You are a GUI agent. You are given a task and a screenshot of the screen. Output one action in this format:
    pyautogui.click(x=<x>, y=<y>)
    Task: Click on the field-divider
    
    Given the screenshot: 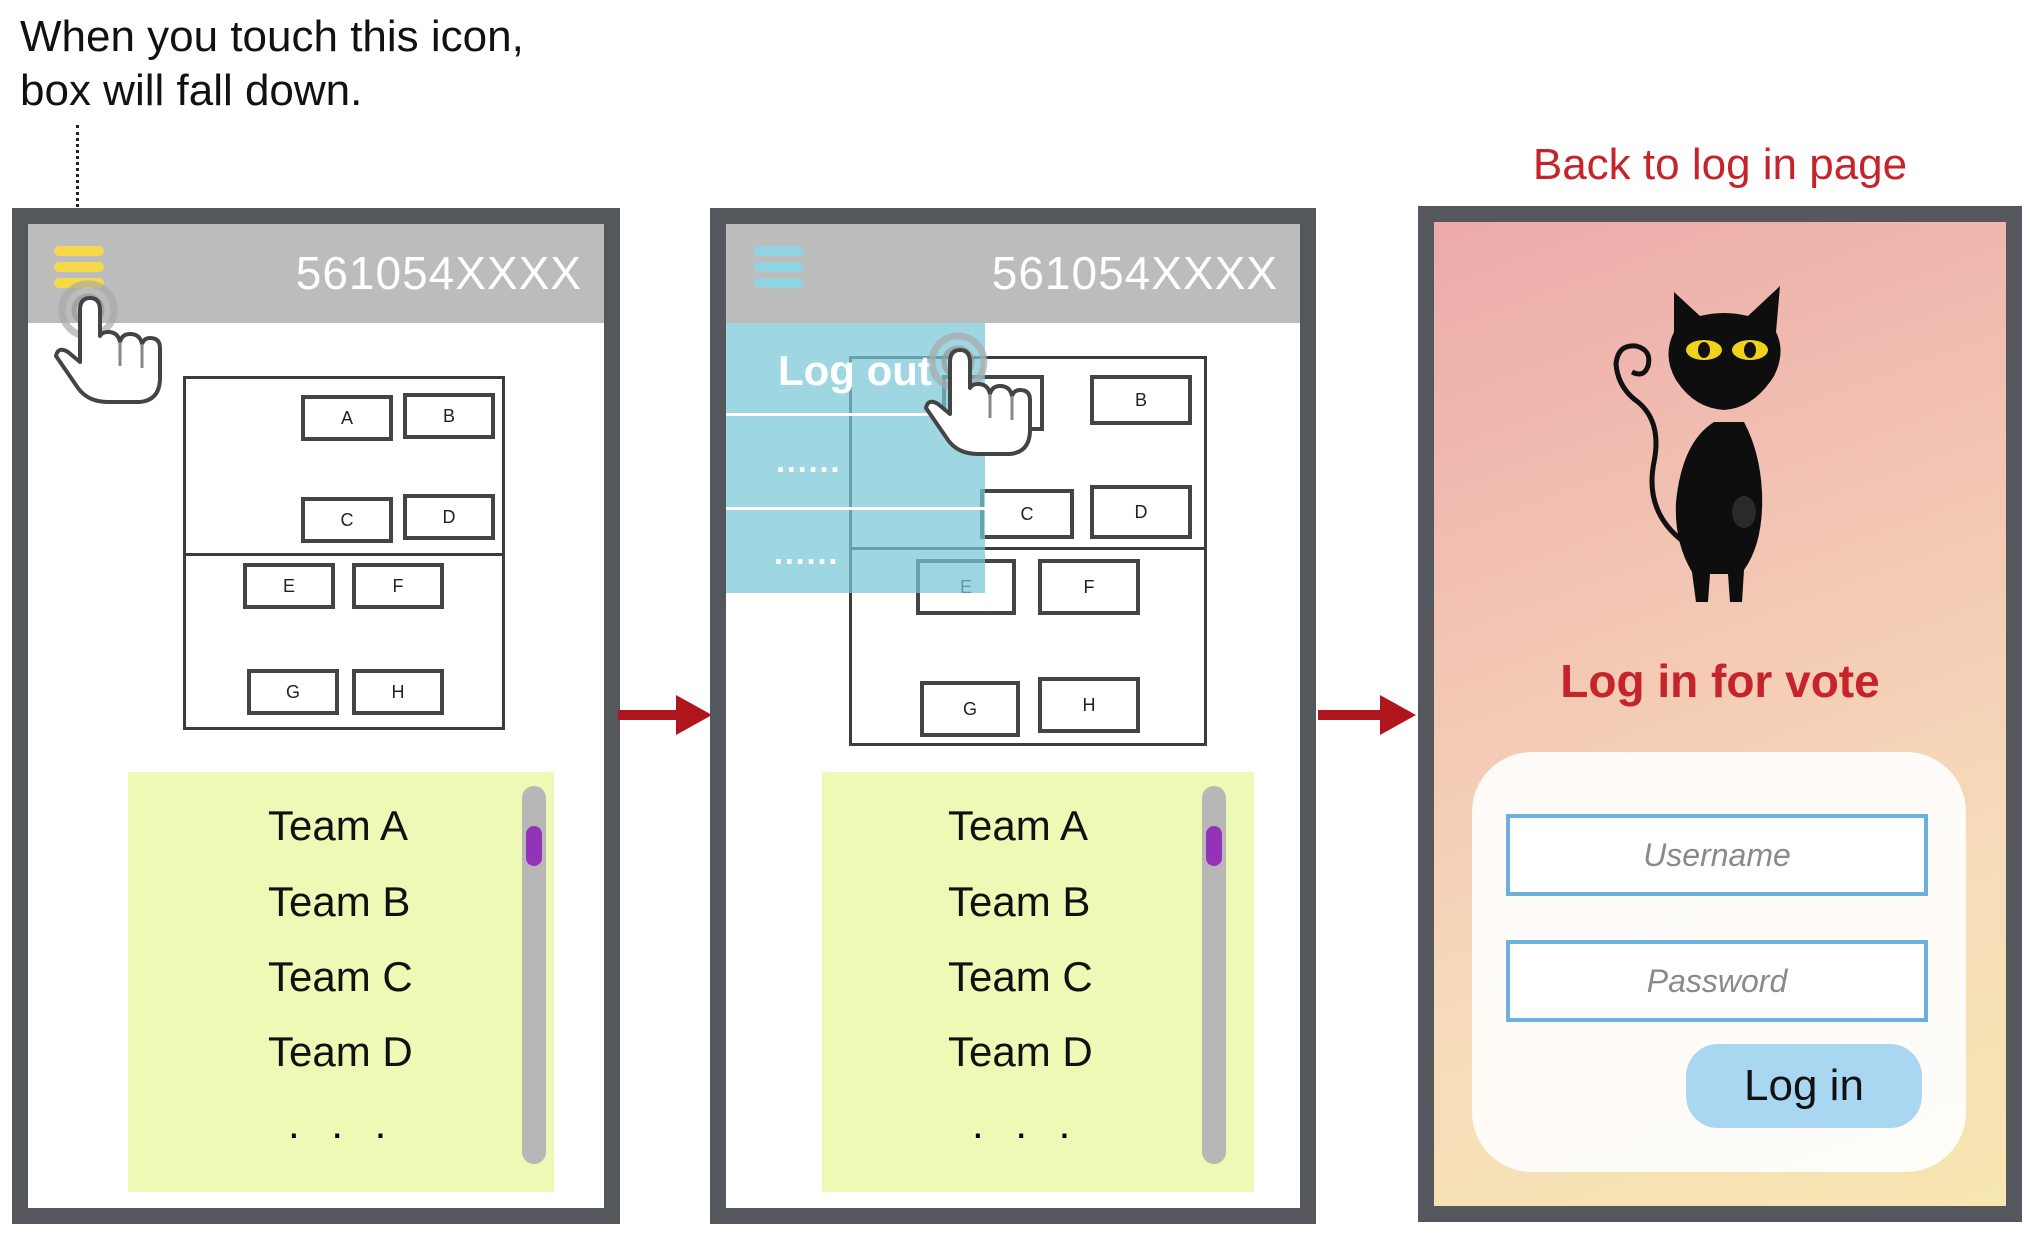 What is the action you would take?
    pyautogui.click(x=344, y=554)
    